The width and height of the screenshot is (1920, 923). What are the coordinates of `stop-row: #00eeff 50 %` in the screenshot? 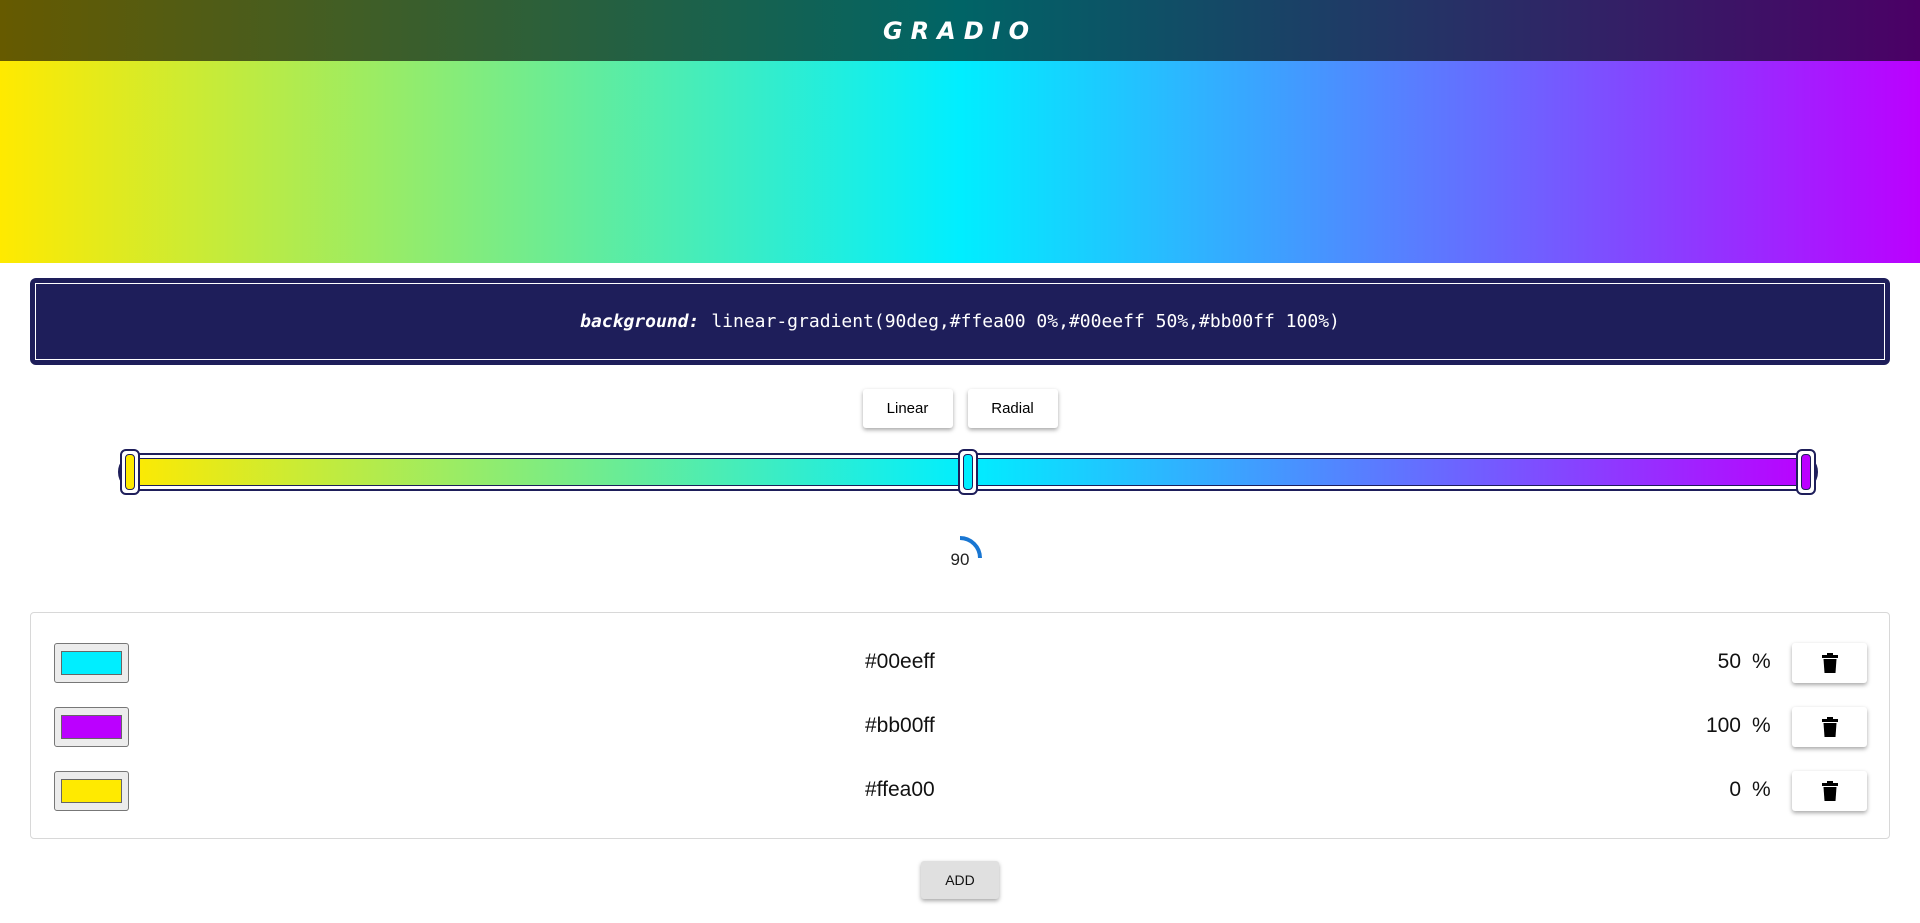 It's located at (960, 662).